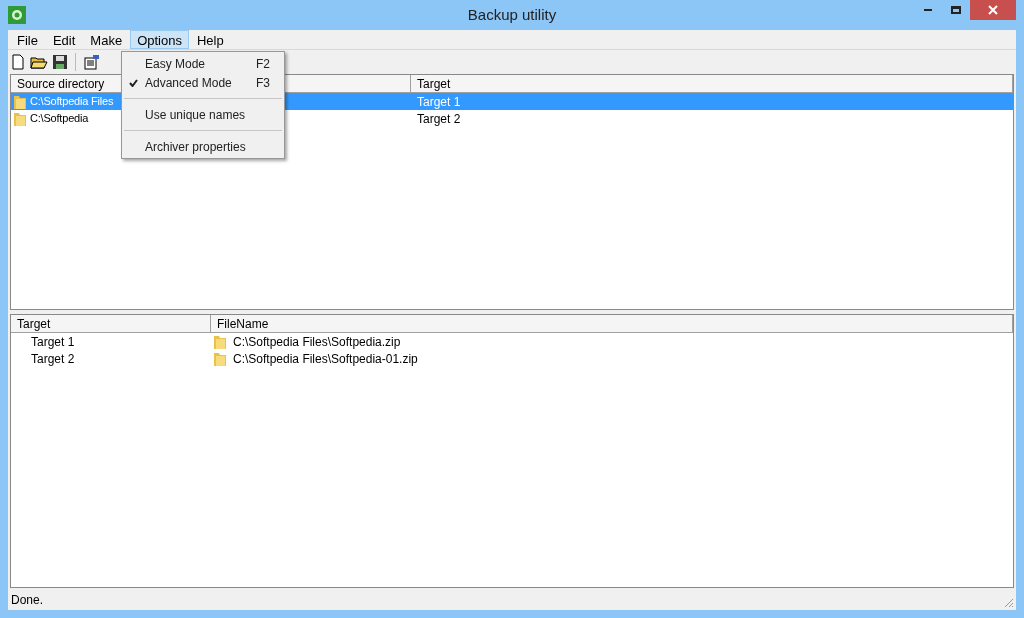  Describe the element at coordinates (27, 600) in the screenshot. I see `status-text: Done.` at that location.